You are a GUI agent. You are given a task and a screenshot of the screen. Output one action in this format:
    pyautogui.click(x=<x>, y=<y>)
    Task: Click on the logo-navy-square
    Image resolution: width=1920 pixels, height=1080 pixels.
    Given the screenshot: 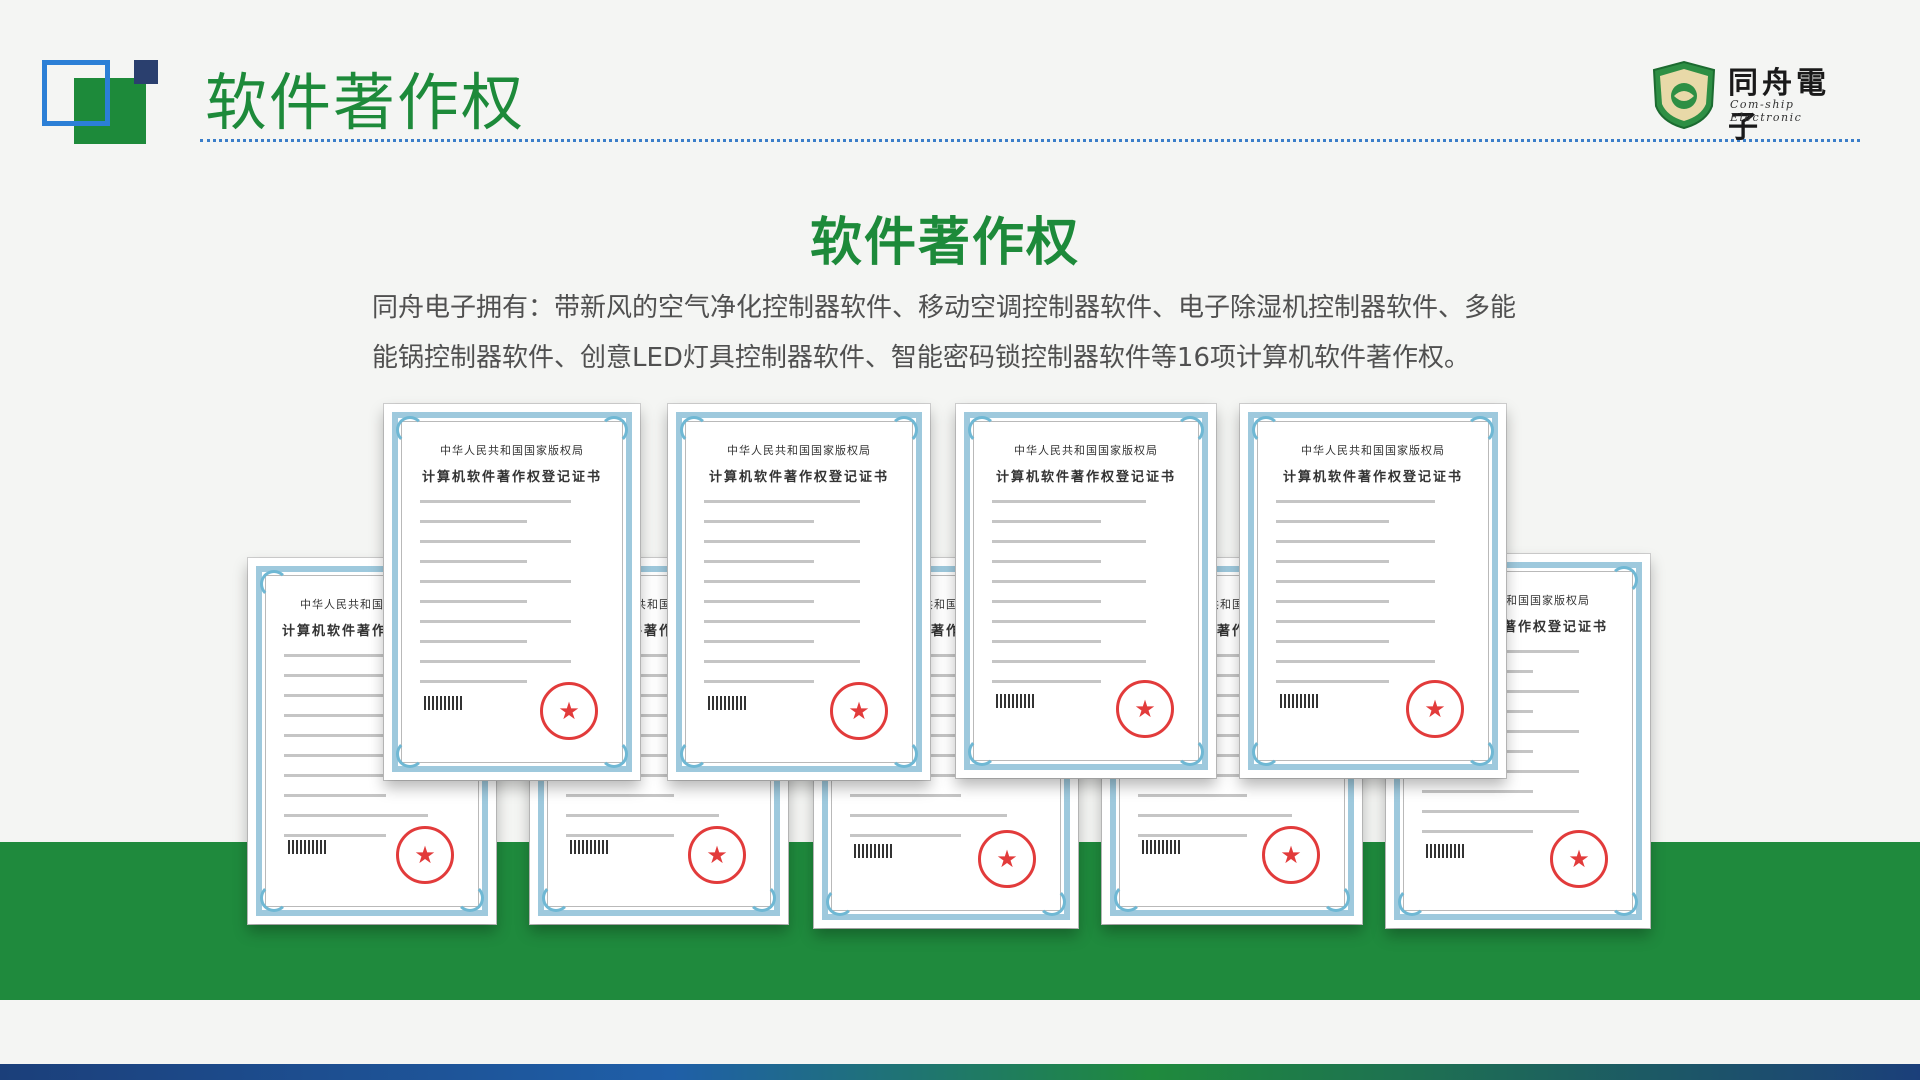 What is the action you would take?
    pyautogui.click(x=146, y=72)
    